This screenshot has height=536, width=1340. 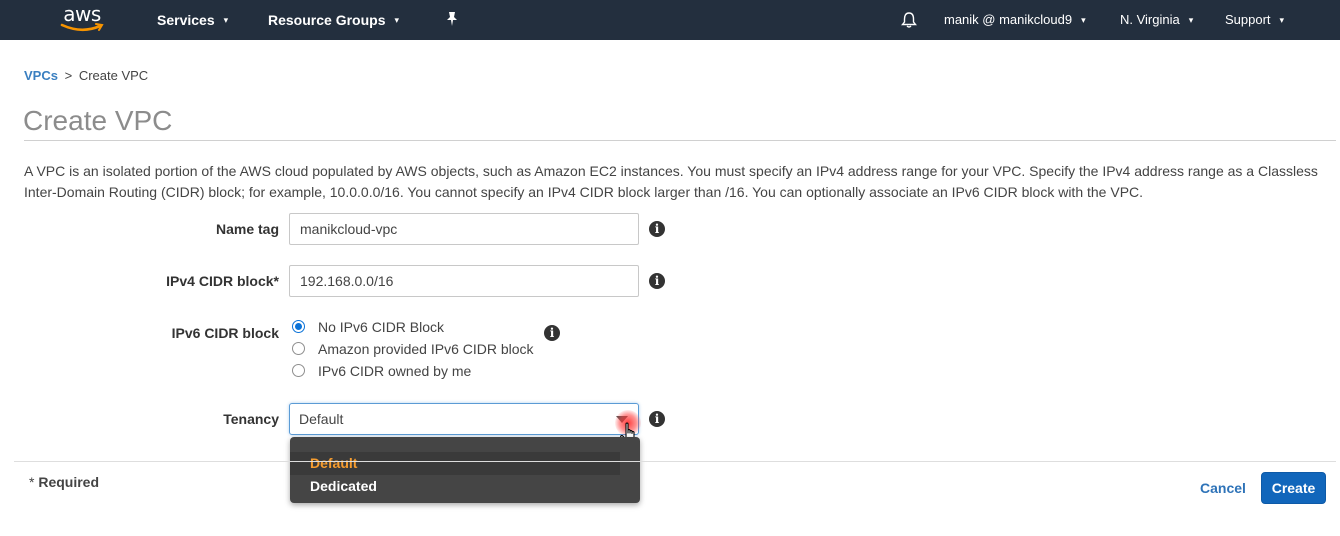 What do you see at coordinates (82, 27) in the screenshot?
I see `aws-smile-icon` at bounding box center [82, 27].